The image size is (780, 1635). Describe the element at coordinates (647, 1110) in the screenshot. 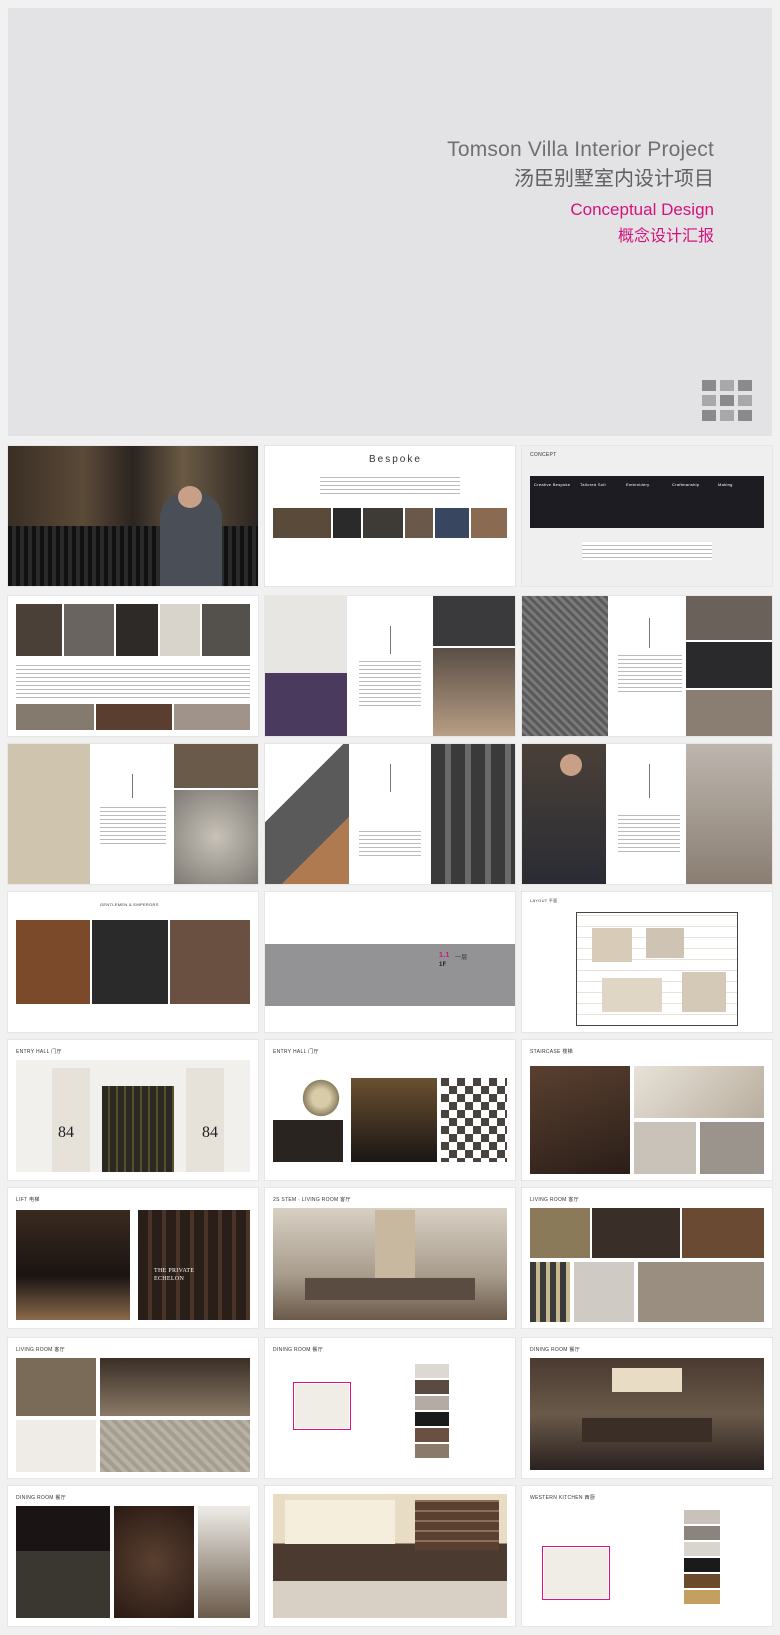

I see `thumbnail-staircase: STAIRCASE 楼梯` at that location.